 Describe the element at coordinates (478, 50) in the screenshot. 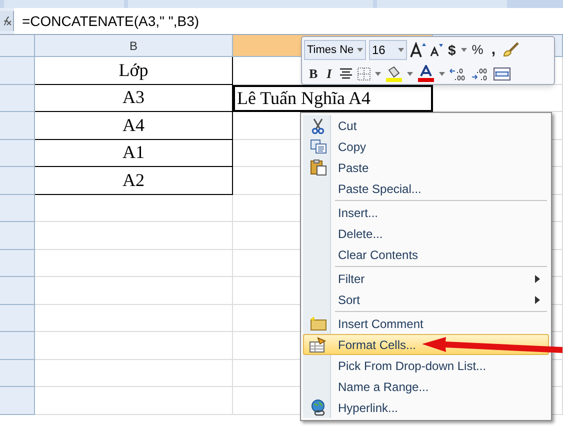

I see `percent-button: %` at that location.